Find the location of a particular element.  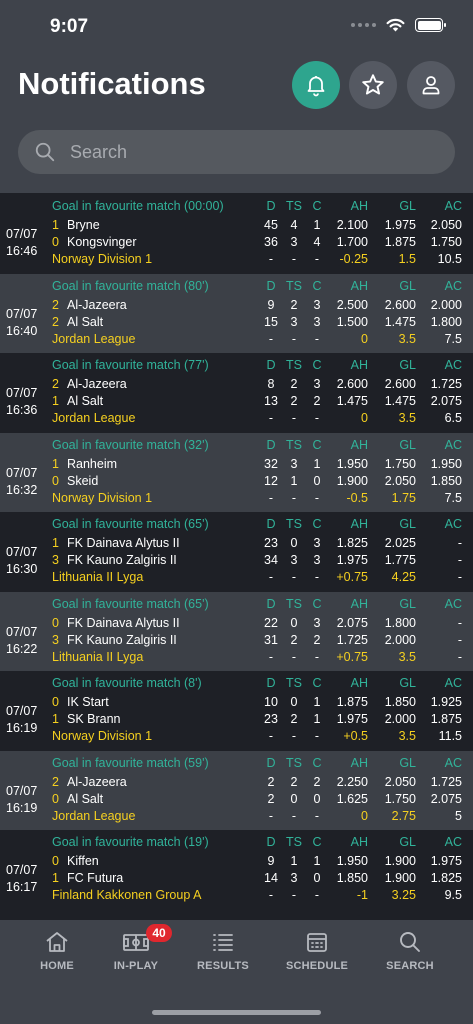

away-team-name: Skeid is located at coordinates (82, 481).